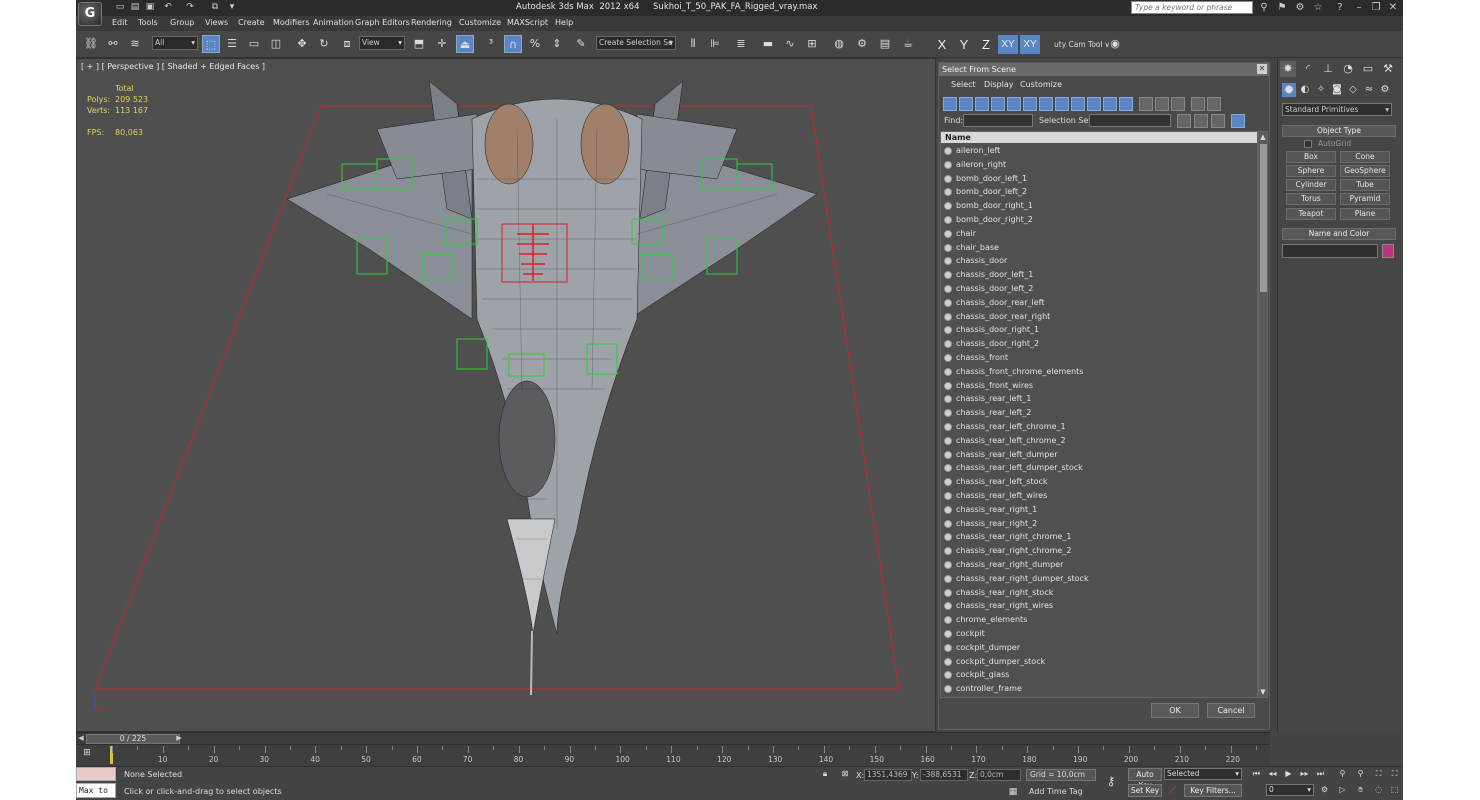 The height and width of the screenshot is (800, 1480). What do you see at coordinates (1330, 251) in the screenshot?
I see `object-name-input` at bounding box center [1330, 251].